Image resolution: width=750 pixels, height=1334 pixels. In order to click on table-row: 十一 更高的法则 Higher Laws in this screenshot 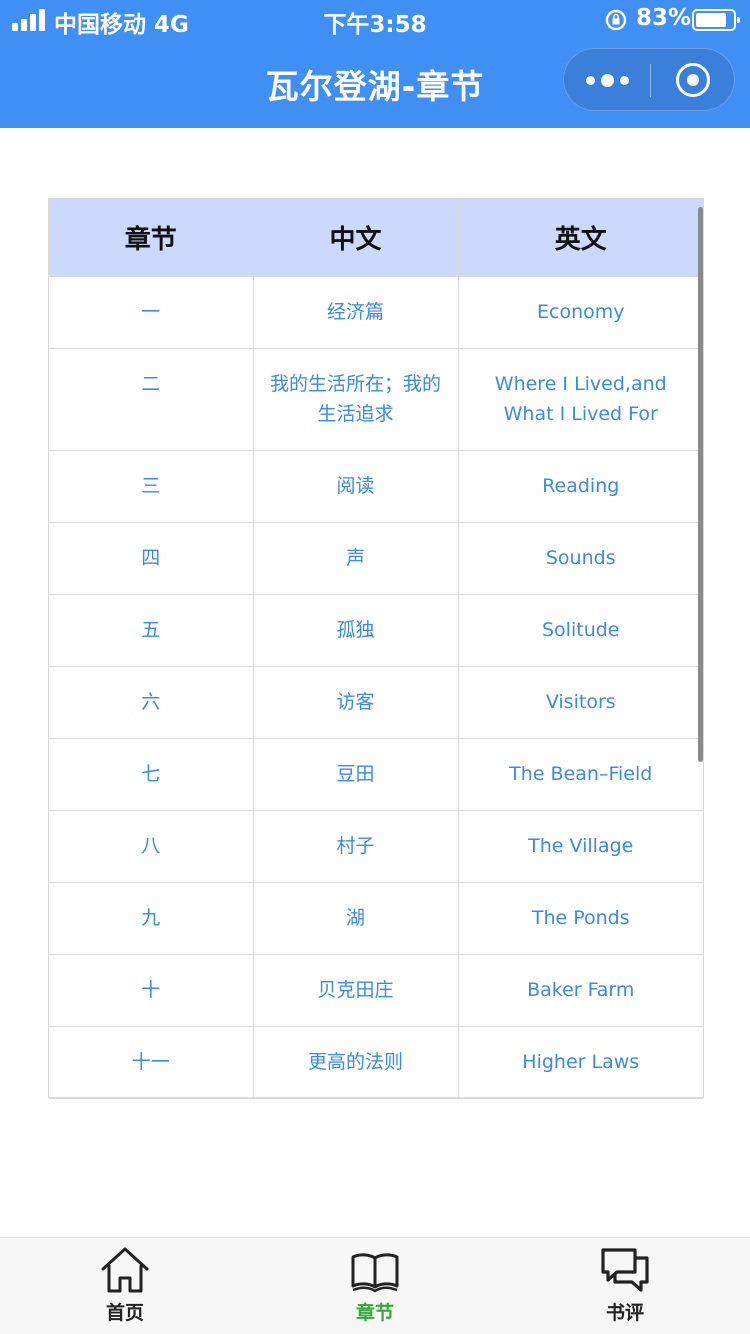, I will do `click(376, 1062)`.